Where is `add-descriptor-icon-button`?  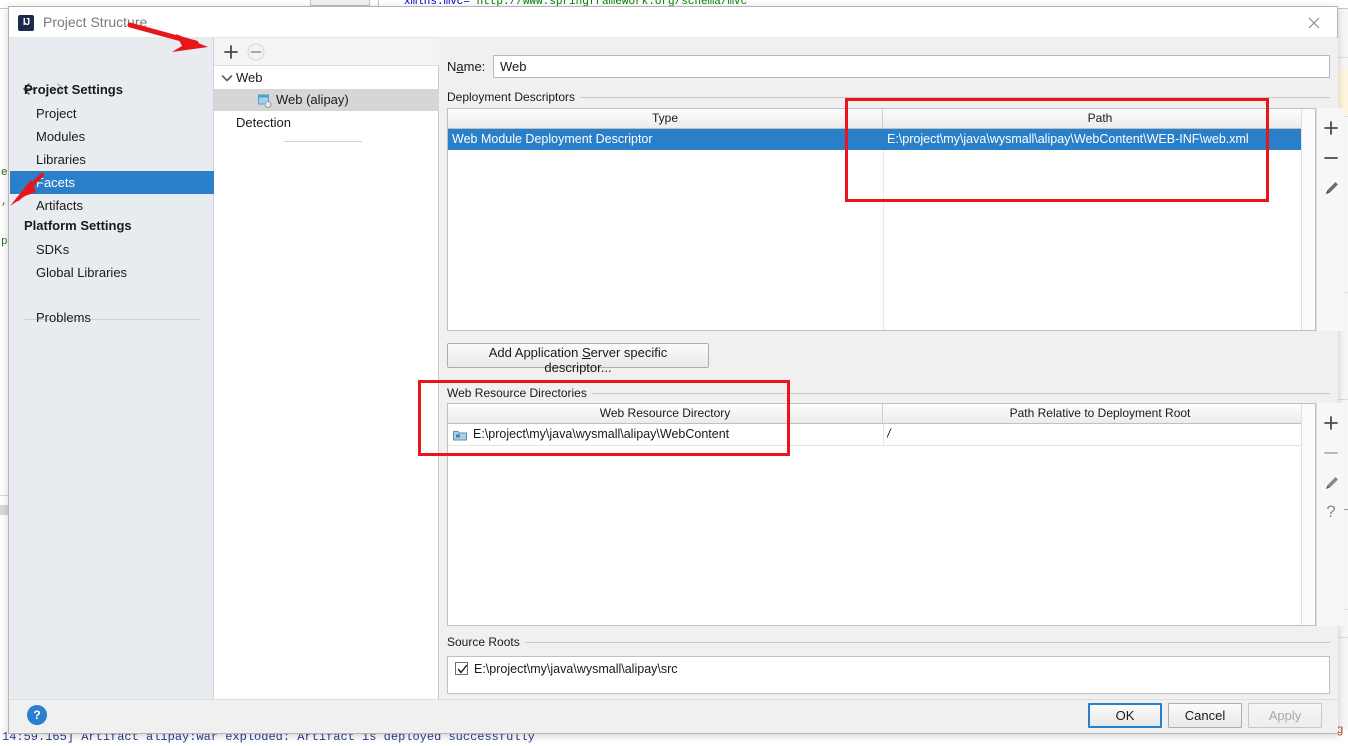
add-descriptor-icon-button is located at coordinates (1331, 128).